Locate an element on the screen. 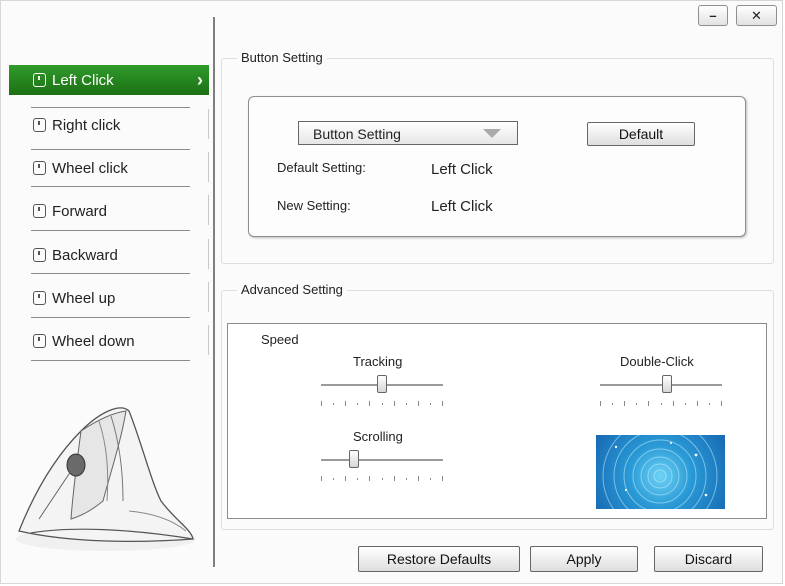  sidebar-item-left-click: Left Click › is located at coordinates (109, 80).